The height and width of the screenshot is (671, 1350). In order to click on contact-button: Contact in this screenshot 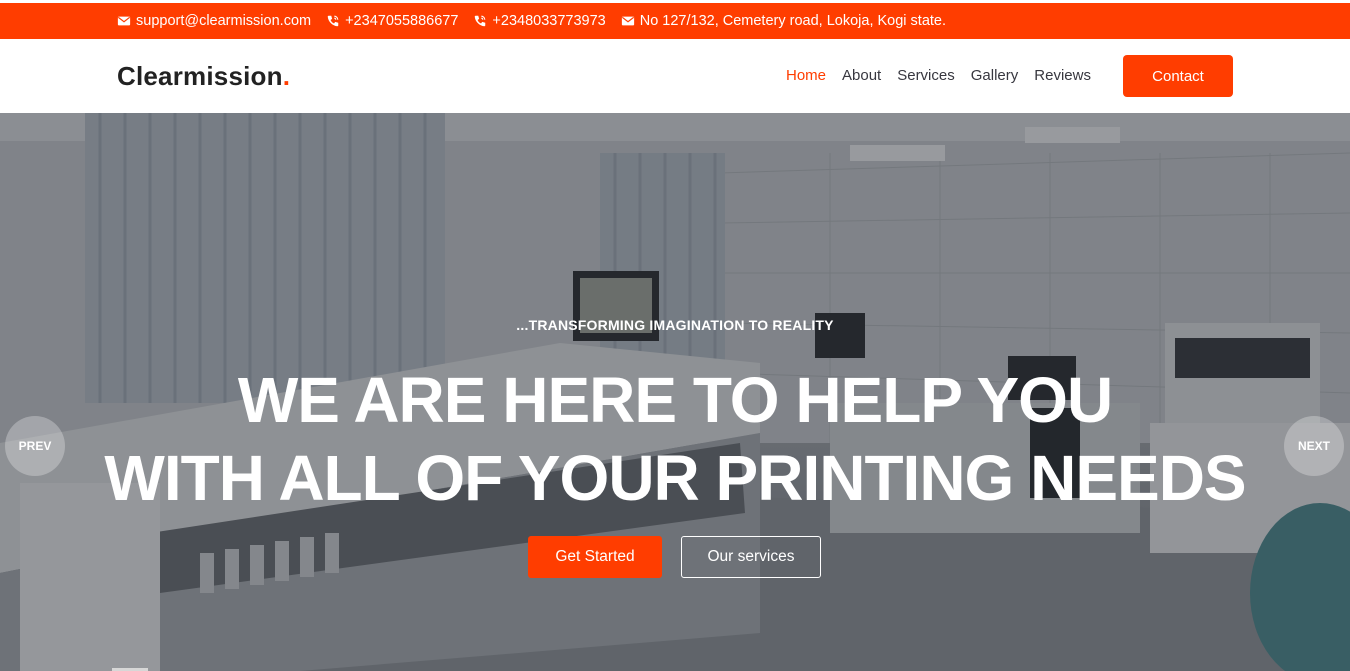, I will do `click(1178, 76)`.